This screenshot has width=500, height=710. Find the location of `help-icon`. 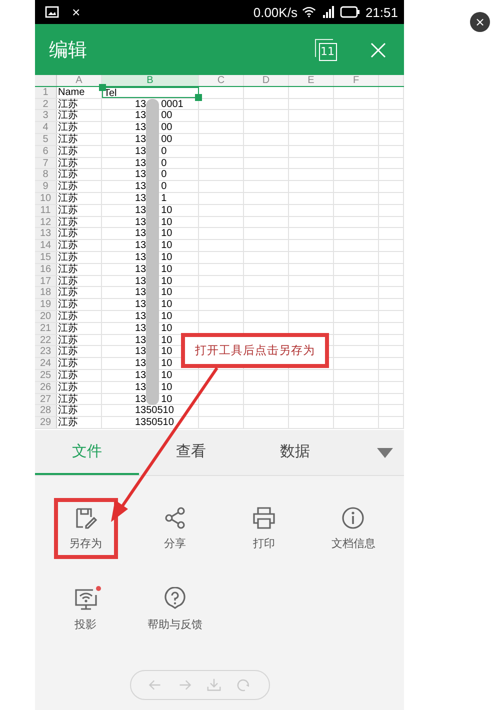

help-icon is located at coordinates (174, 599).